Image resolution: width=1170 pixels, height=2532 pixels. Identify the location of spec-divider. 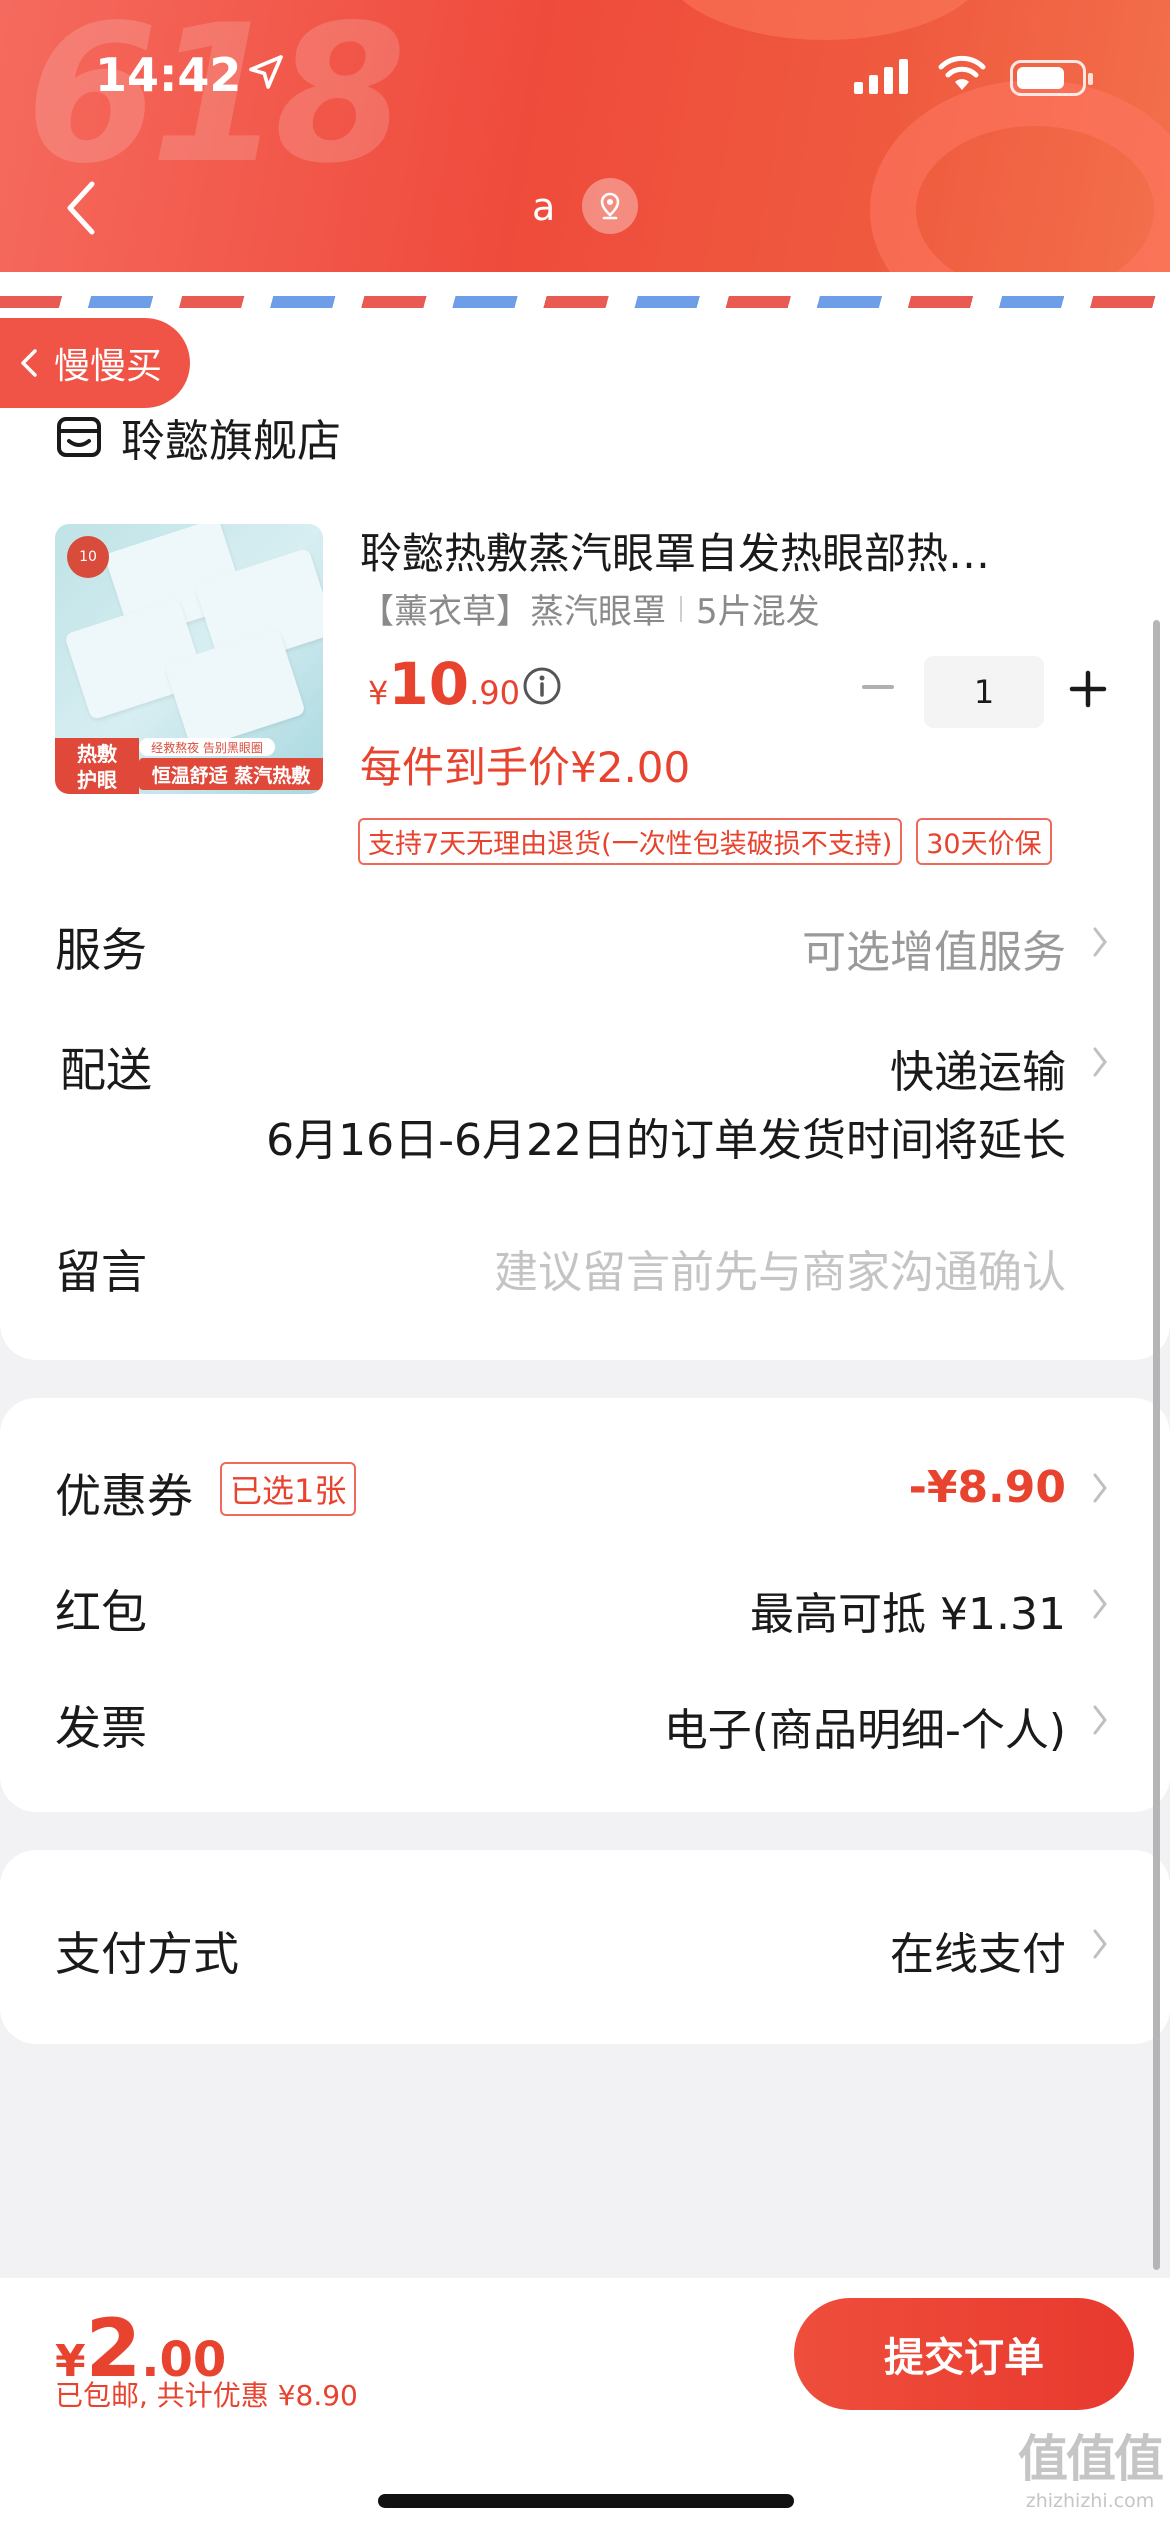
(681, 608).